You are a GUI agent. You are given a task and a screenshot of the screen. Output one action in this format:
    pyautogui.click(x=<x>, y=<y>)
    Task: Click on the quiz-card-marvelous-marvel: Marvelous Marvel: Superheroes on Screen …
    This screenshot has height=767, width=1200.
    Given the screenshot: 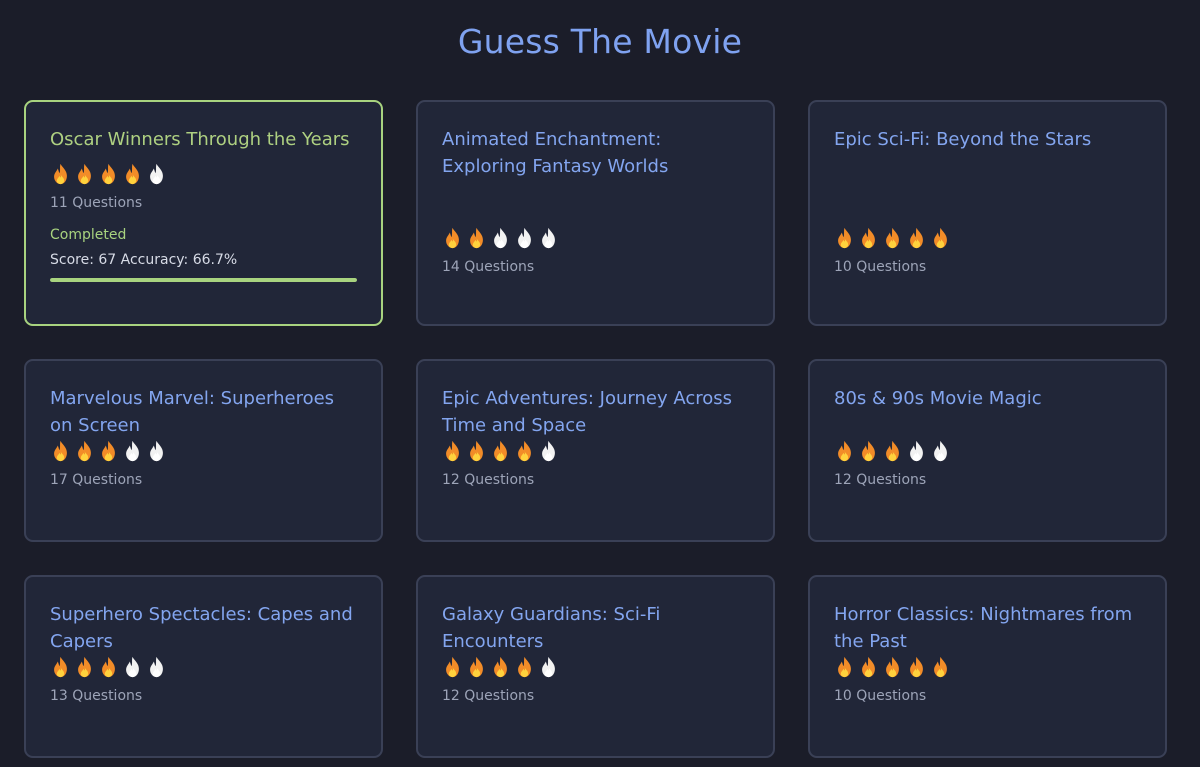 What is the action you would take?
    pyautogui.click(x=203, y=450)
    